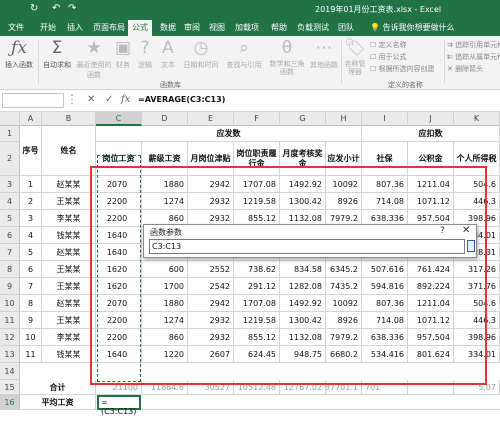 This screenshot has width=500, height=425. What do you see at coordinates (307, 246) in the screenshot?
I see `range-input: C3:C13` at bounding box center [307, 246].